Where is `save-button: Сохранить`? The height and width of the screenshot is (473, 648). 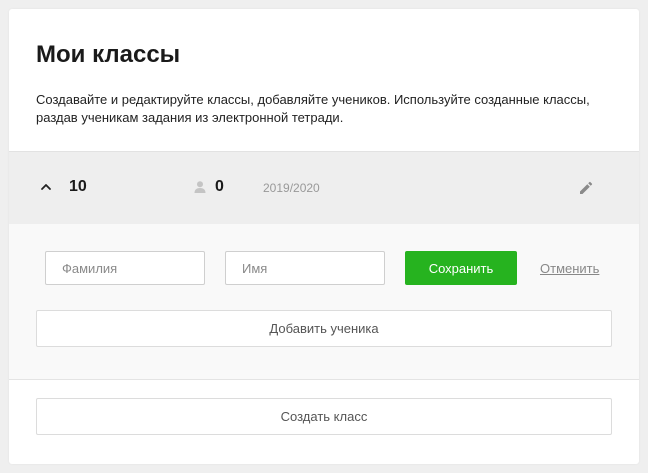 save-button: Сохранить is located at coordinates (461, 268).